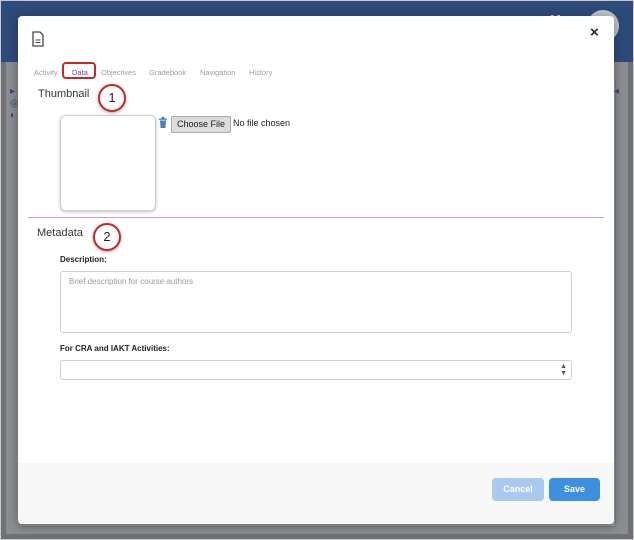 This screenshot has width=634, height=540. I want to click on callout-2: 2, so click(107, 237).